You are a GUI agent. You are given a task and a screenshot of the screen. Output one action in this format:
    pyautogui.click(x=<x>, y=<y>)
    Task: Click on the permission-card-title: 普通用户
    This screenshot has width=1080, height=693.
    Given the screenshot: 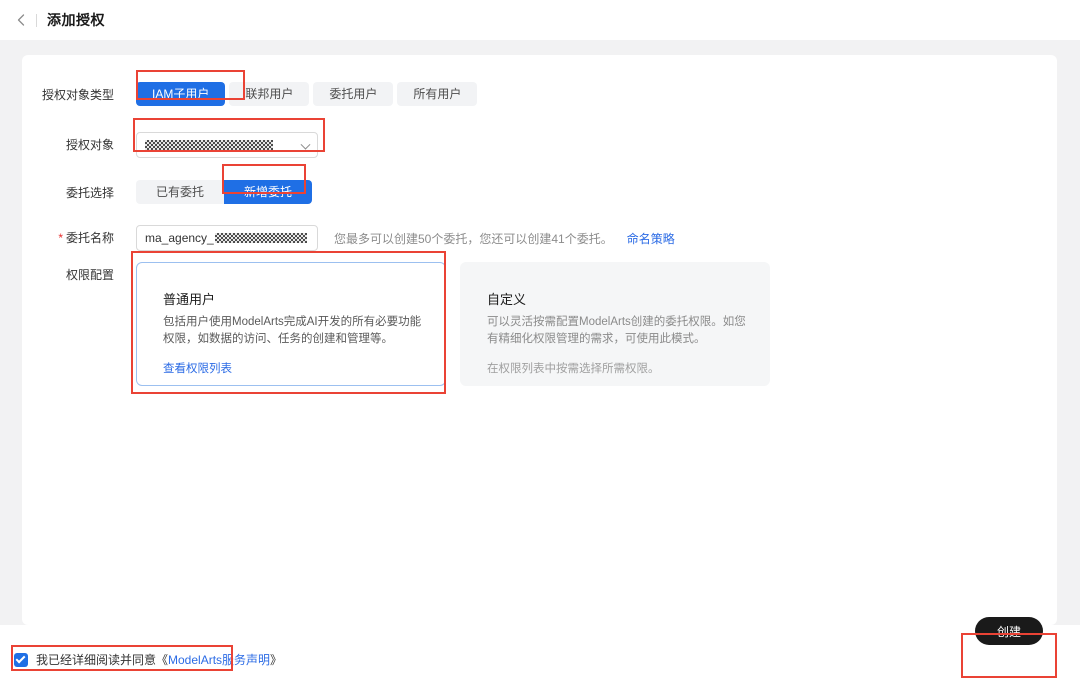 What is the action you would take?
    pyautogui.click(x=189, y=299)
    